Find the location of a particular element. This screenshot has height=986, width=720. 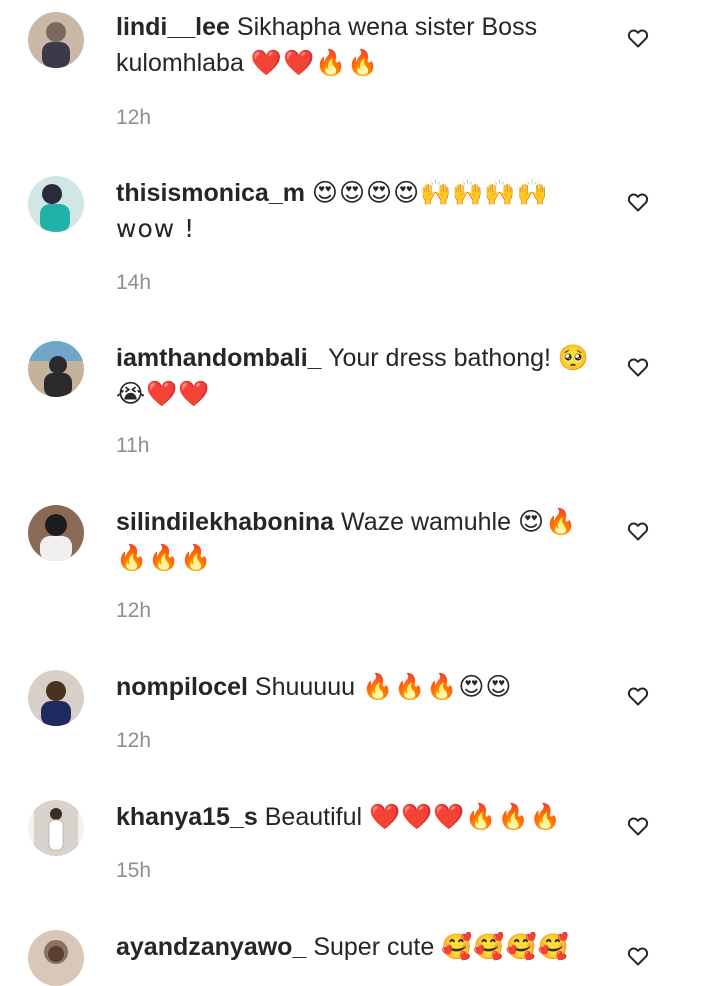

comment-username: iamthandombali_ is located at coordinates (219, 358).